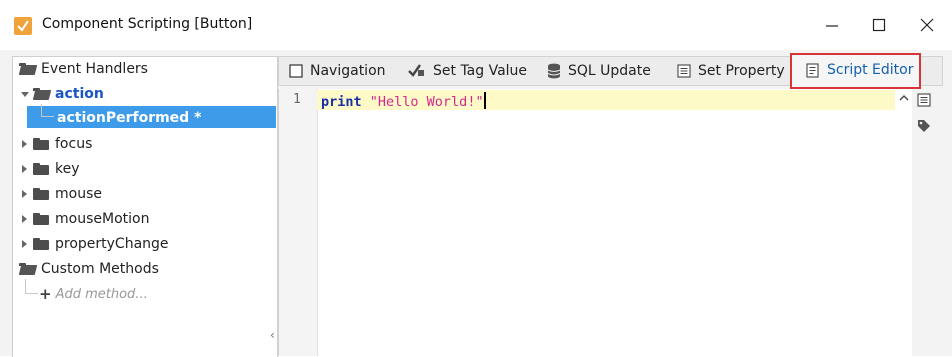 The width and height of the screenshot is (952, 357). Describe the element at coordinates (298, 222) in the screenshot. I see `line-number-gutter: 1` at that location.